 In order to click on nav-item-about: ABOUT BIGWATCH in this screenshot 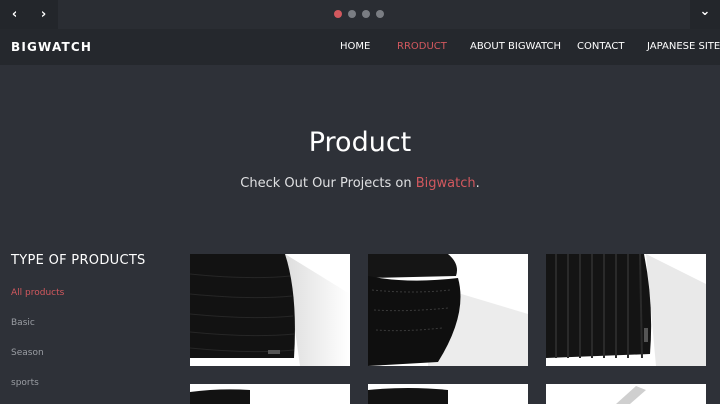, I will do `click(515, 46)`.